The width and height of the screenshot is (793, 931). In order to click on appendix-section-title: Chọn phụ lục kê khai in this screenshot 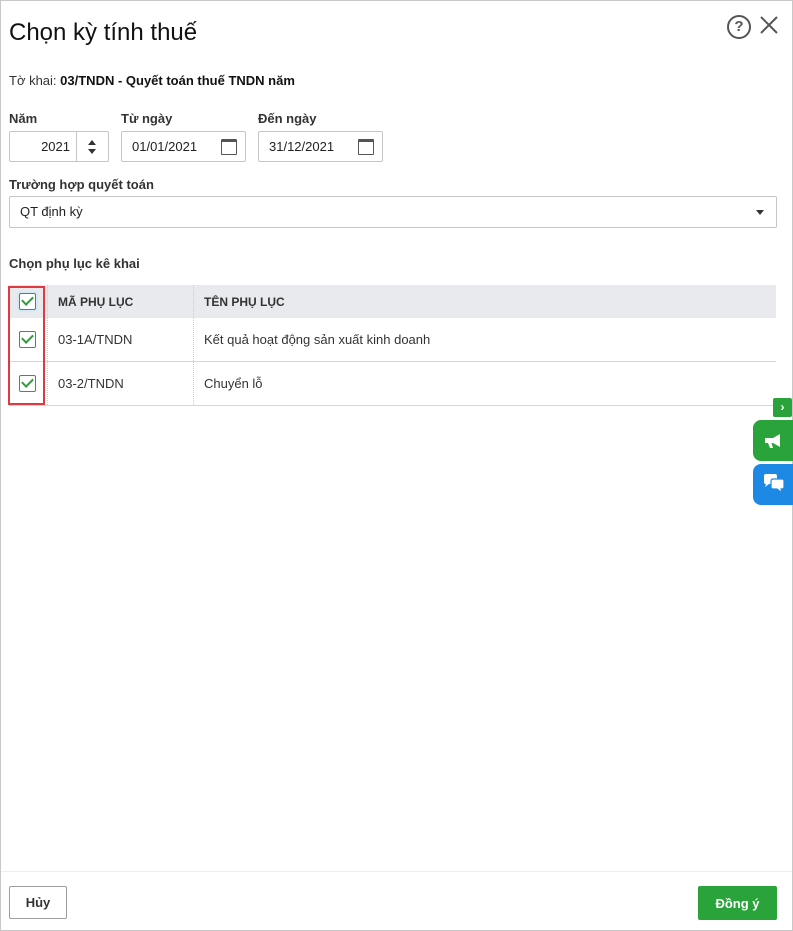, I will do `click(74, 263)`.